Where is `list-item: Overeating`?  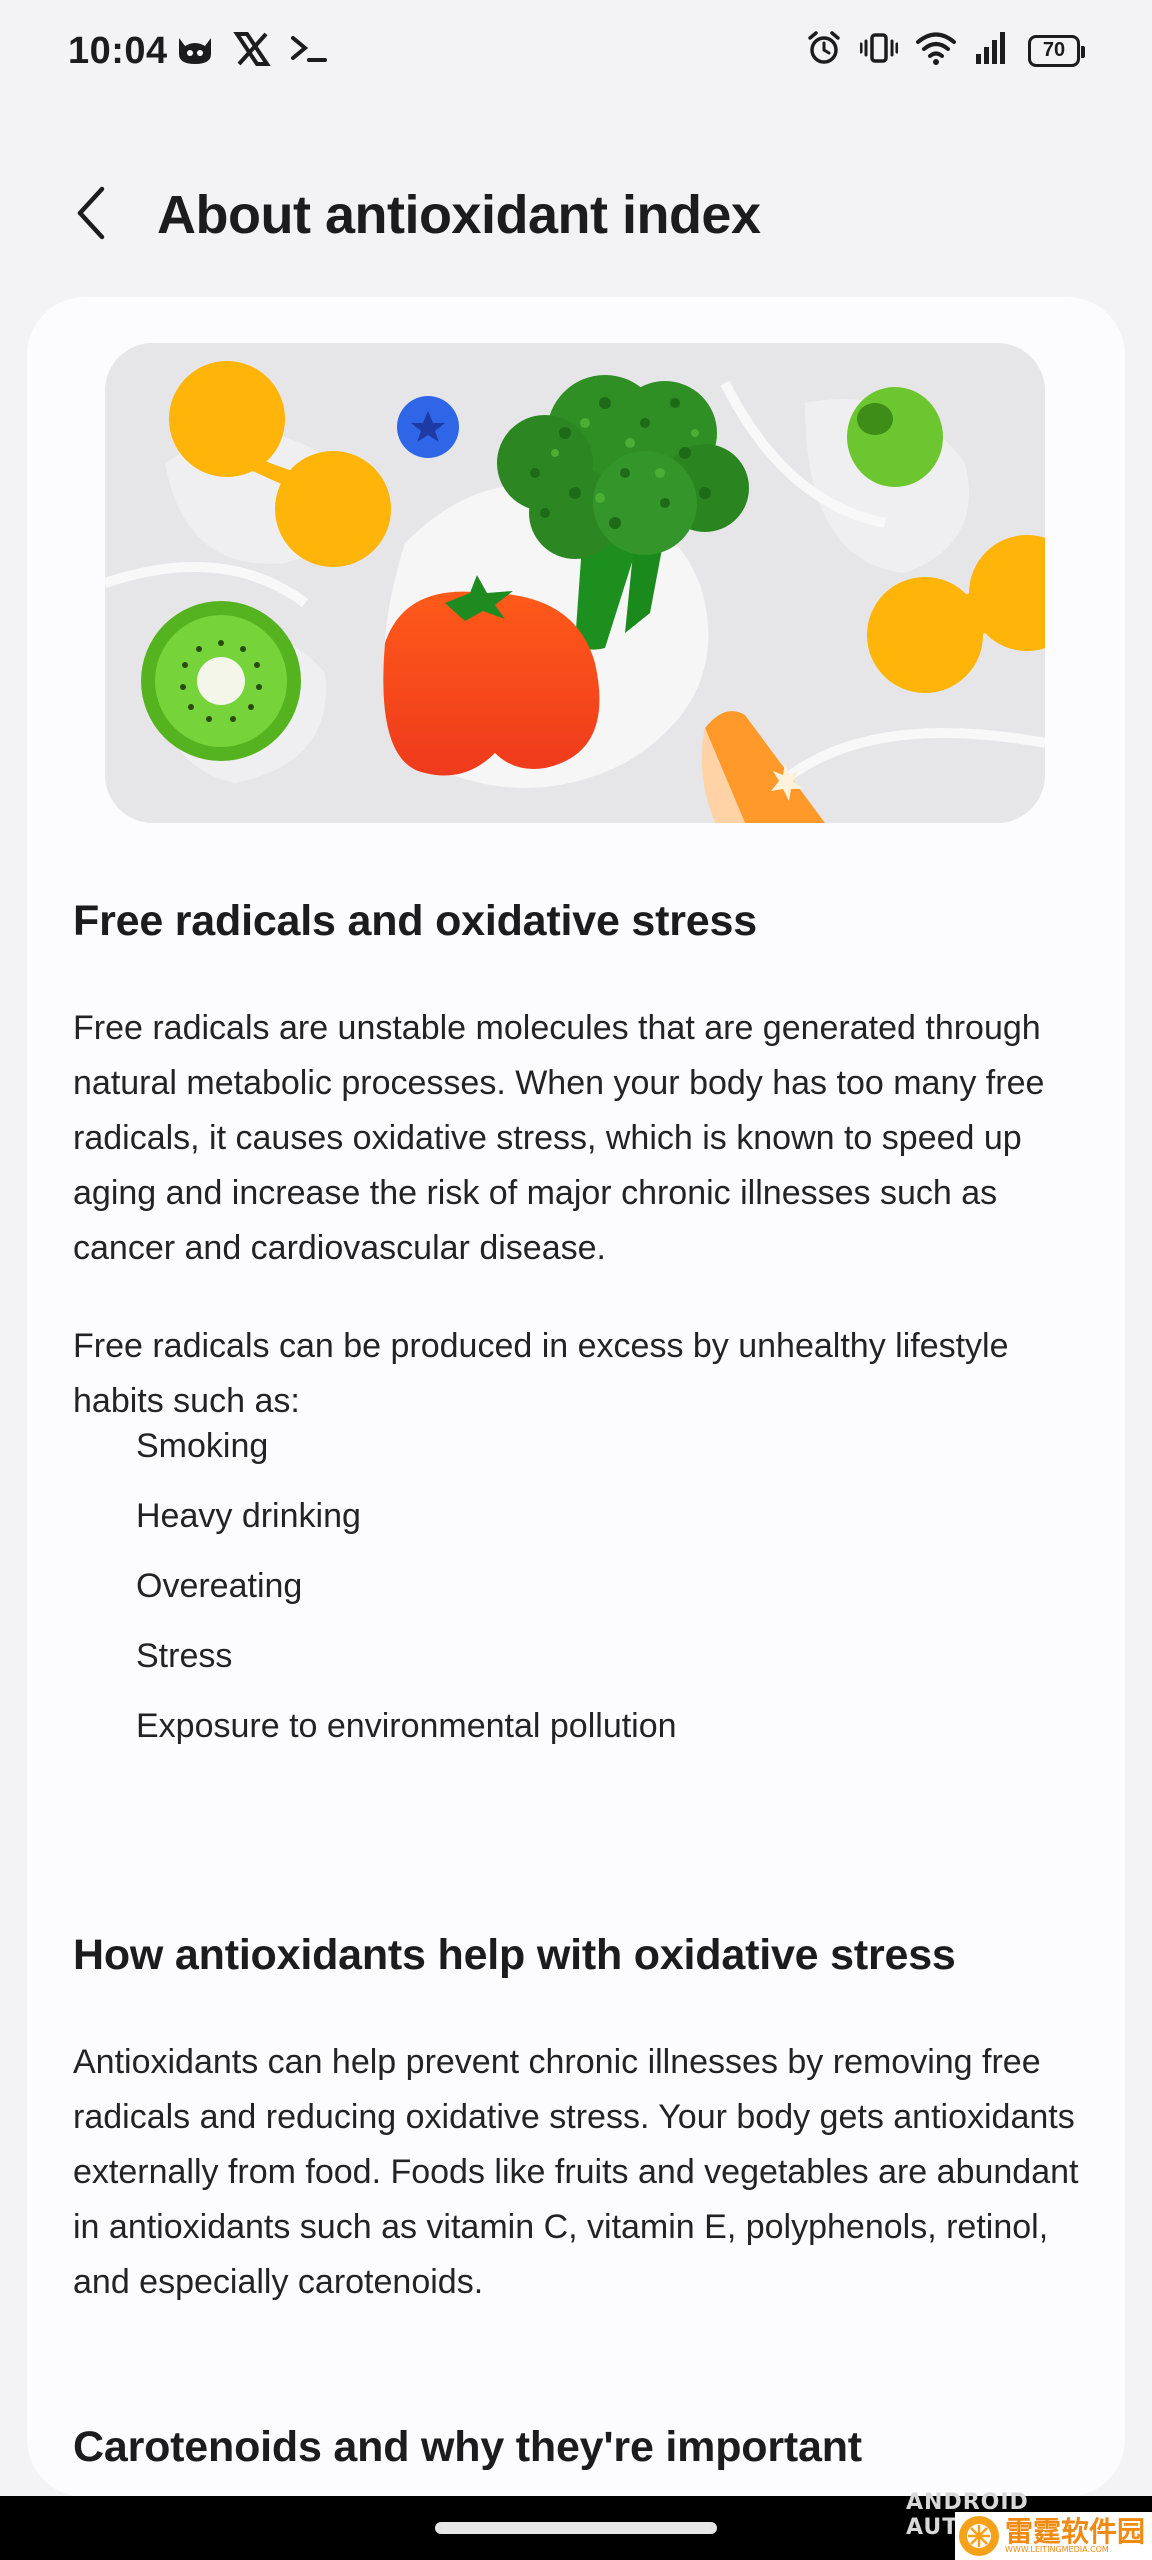
list-item: Overeating is located at coordinates (219, 1586).